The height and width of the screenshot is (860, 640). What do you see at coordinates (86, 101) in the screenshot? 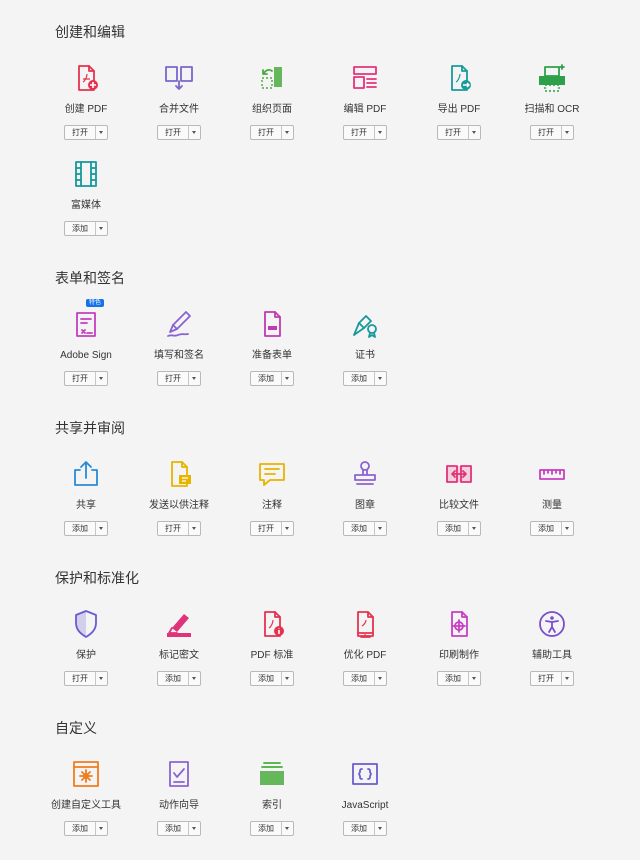
I see `tool-tile: 创建 PDF 打开` at bounding box center [86, 101].